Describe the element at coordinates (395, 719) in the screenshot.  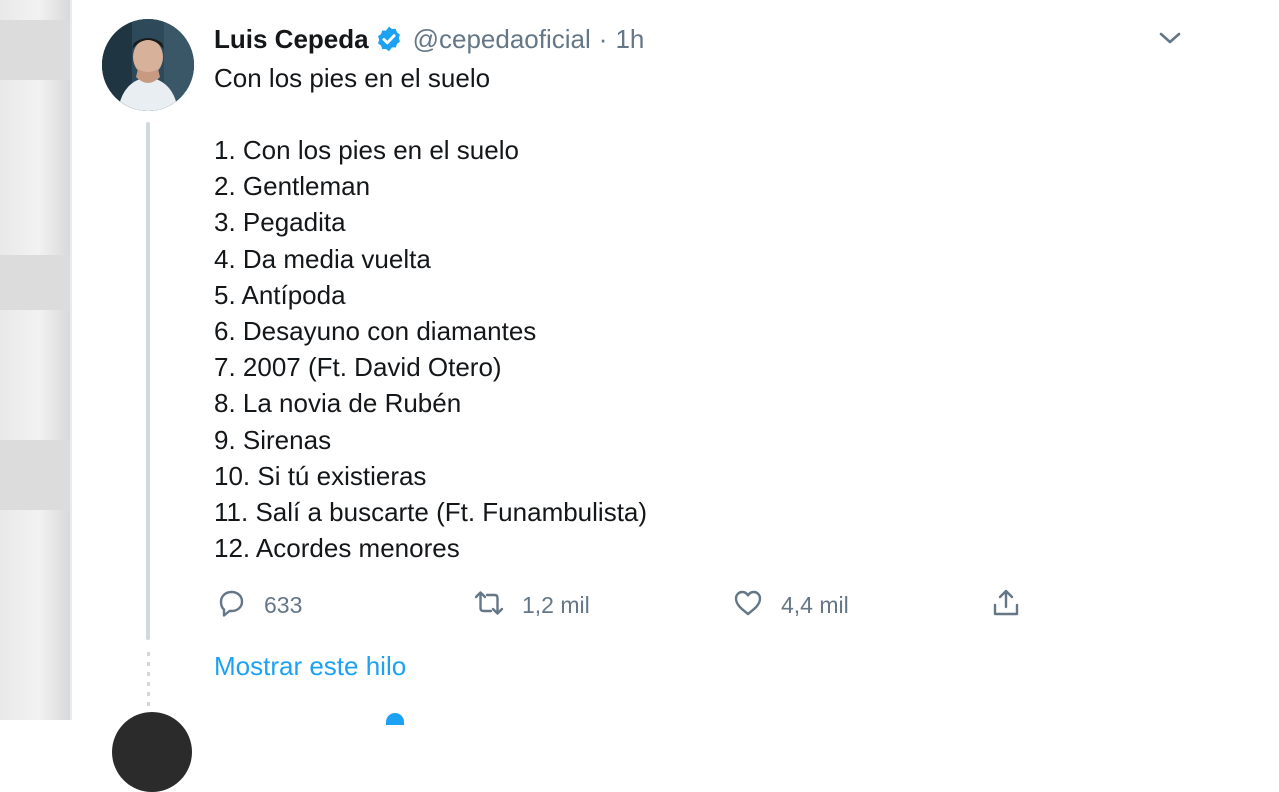
I see `next-tweet-verified-badge-icon` at that location.